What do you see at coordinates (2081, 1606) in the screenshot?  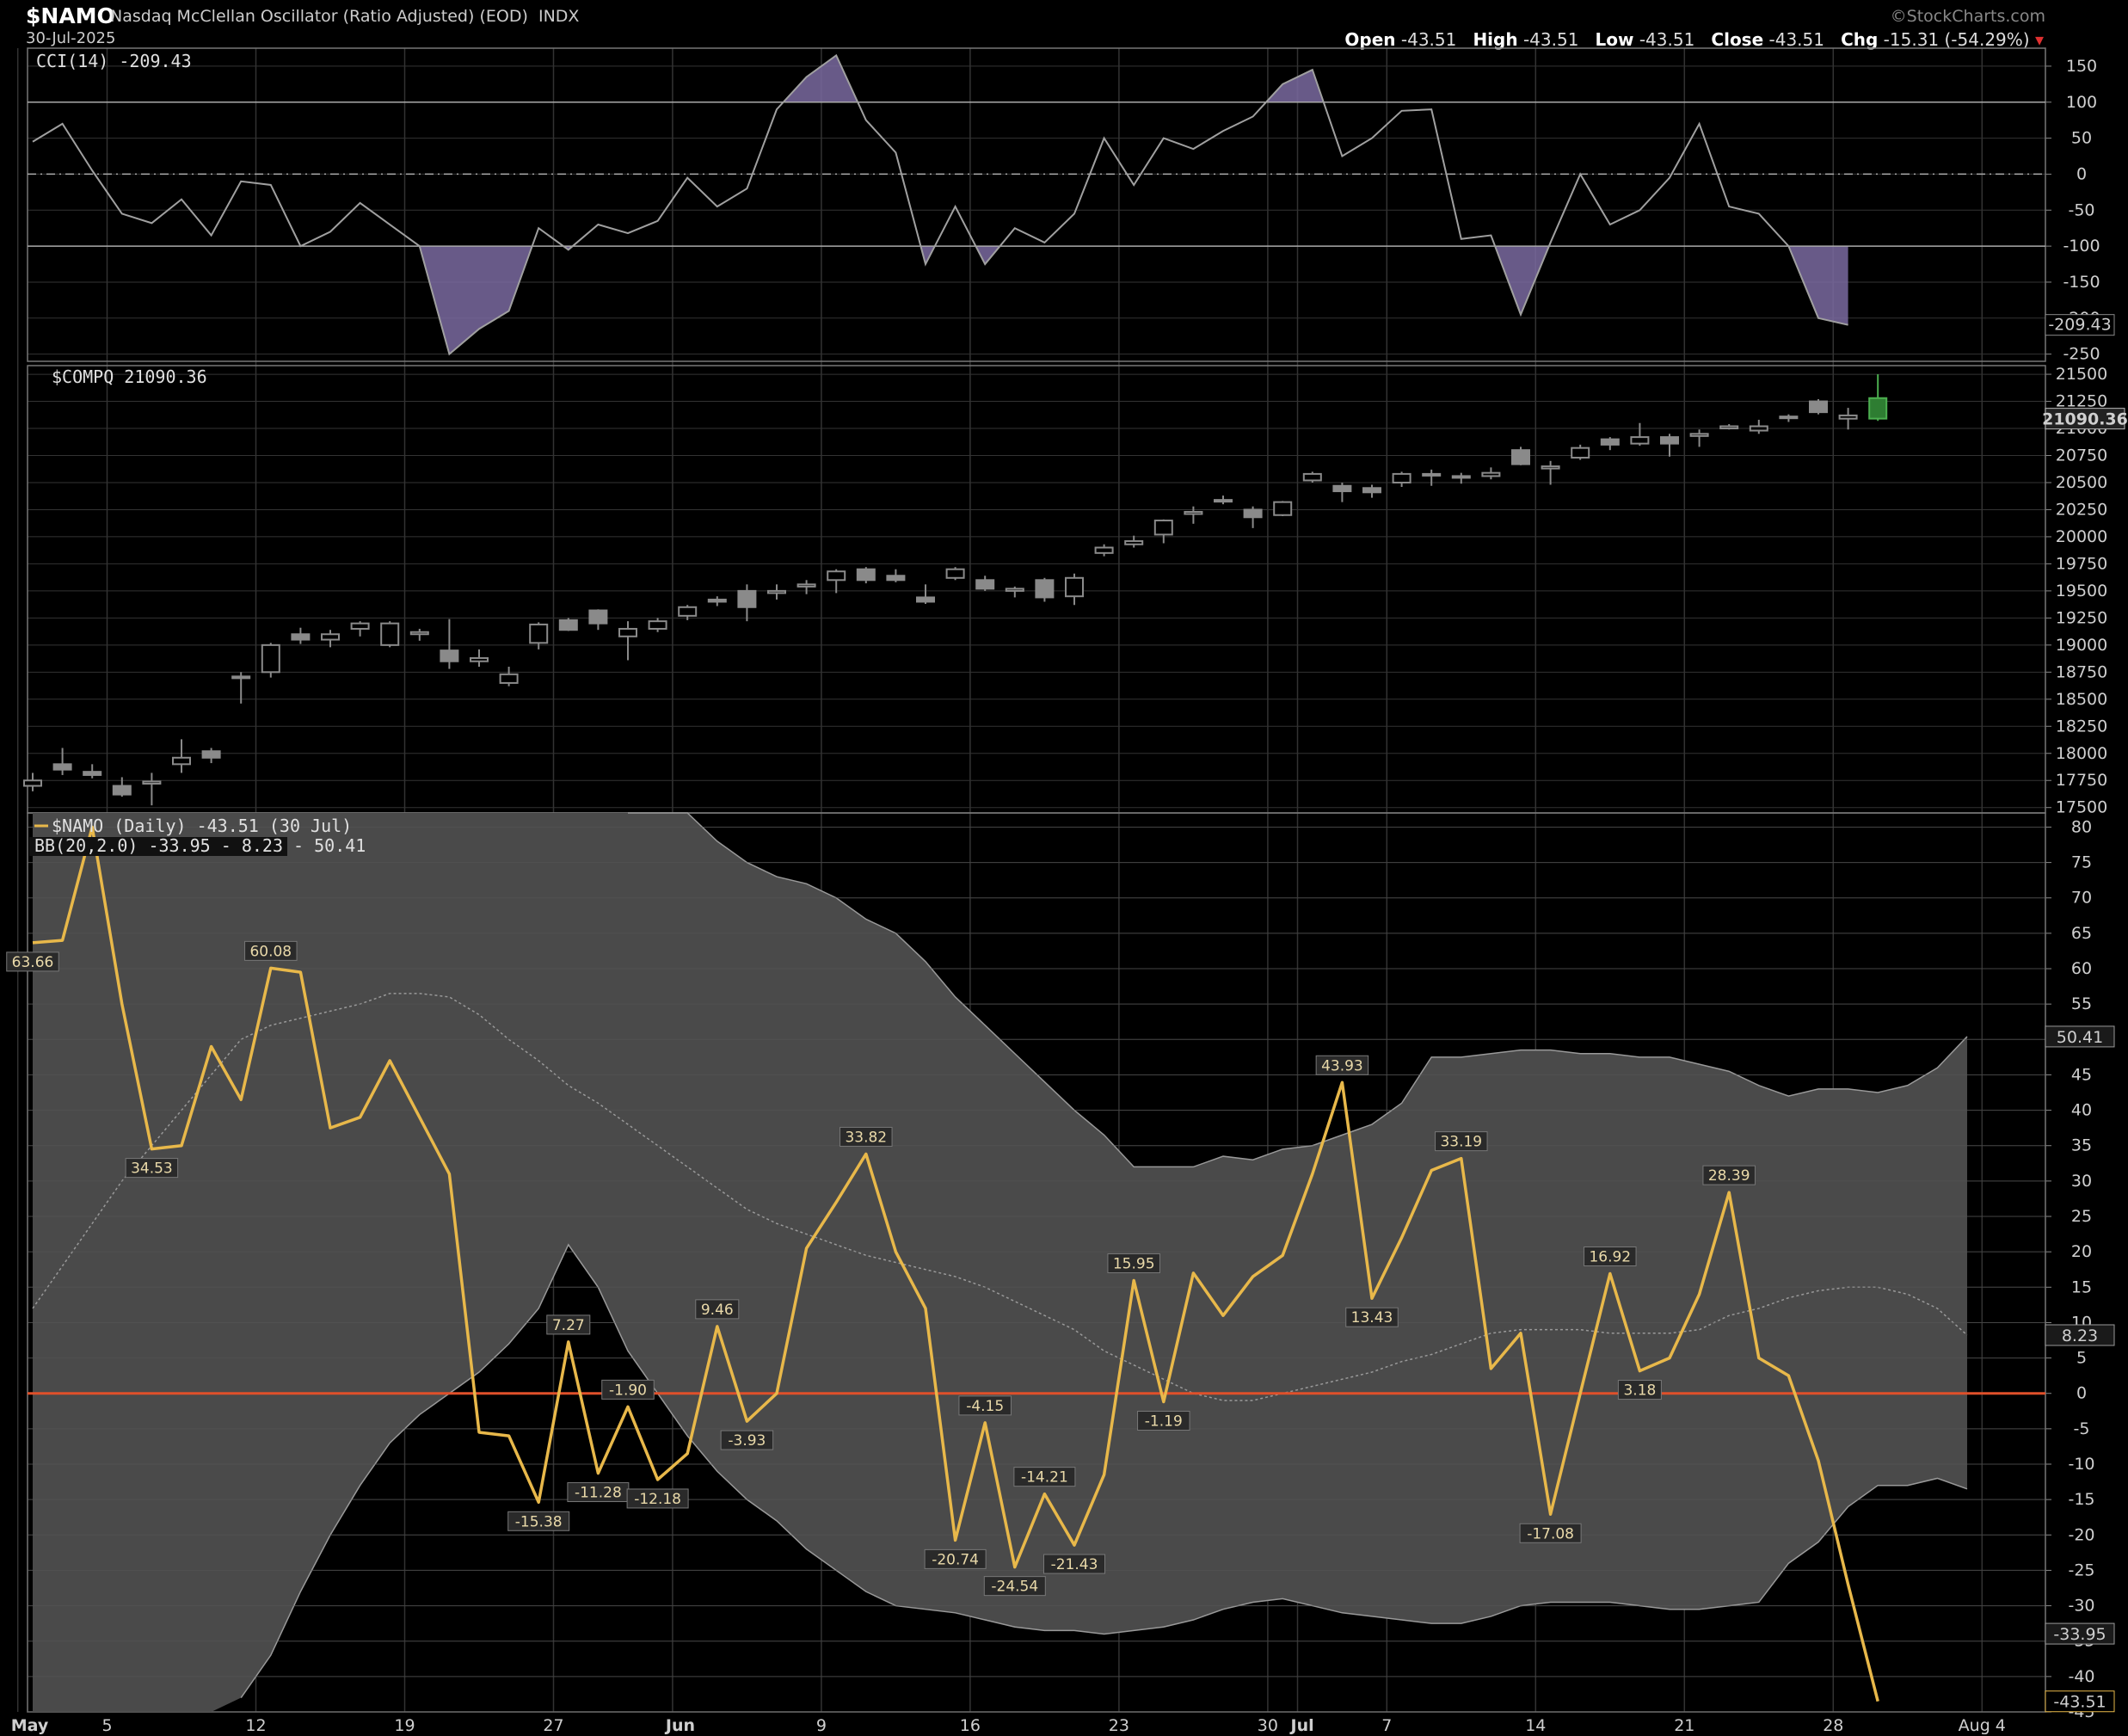 I see `y-tick-label: -30` at bounding box center [2081, 1606].